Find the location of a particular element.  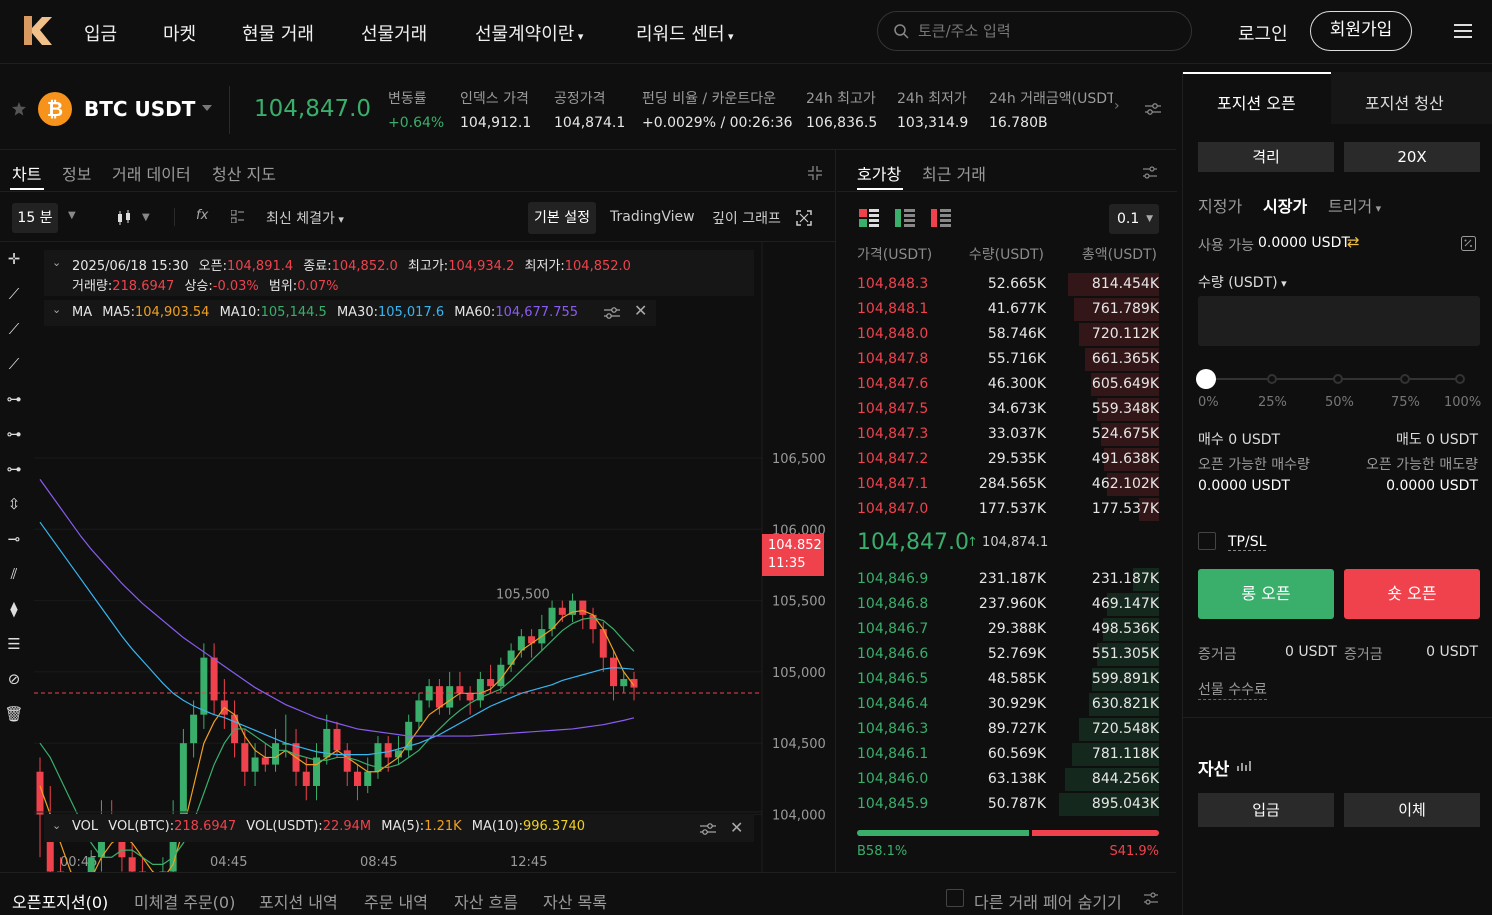

bid-row: 104,846.8 237.960K 469.147K is located at coordinates (998, 604).